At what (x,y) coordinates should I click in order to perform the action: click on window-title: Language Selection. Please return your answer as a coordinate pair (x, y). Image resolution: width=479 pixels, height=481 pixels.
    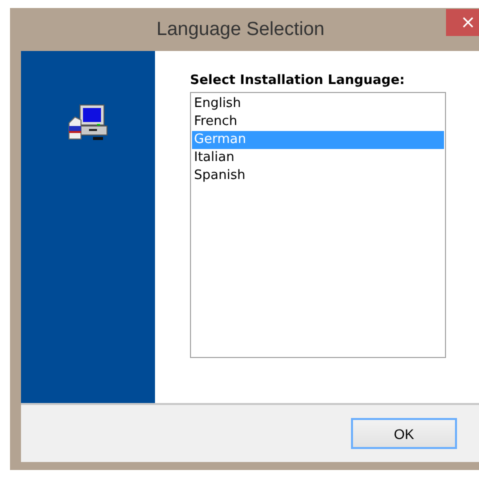
    Looking at the image, I should click on (240, 29).